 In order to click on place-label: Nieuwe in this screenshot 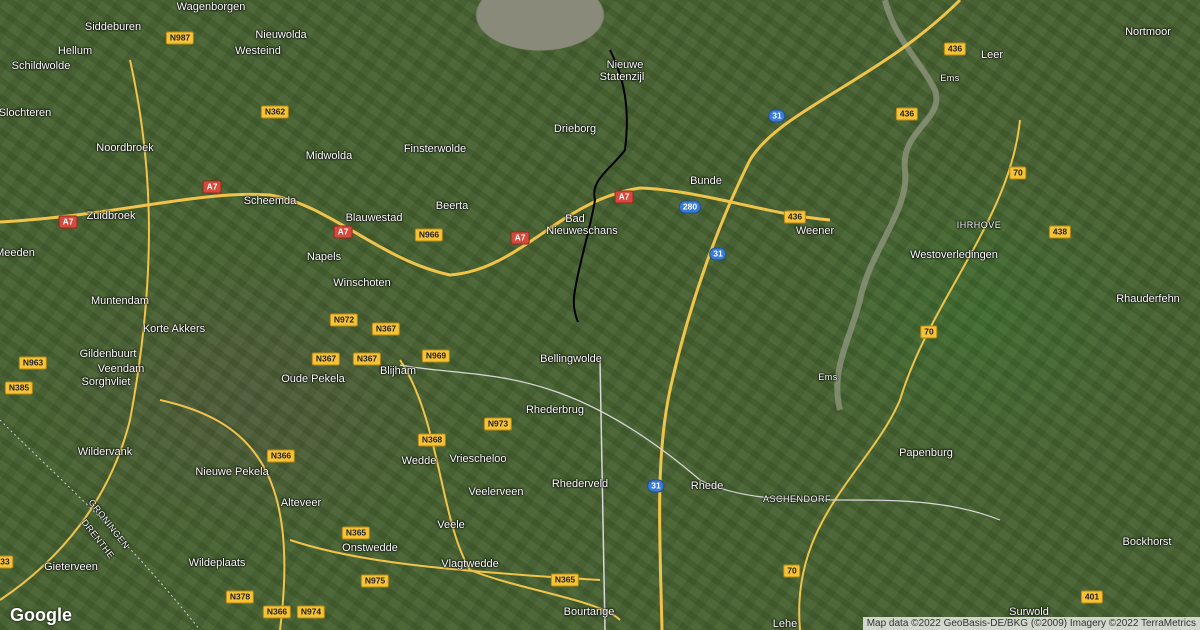, I will do `click(625, 65)`.